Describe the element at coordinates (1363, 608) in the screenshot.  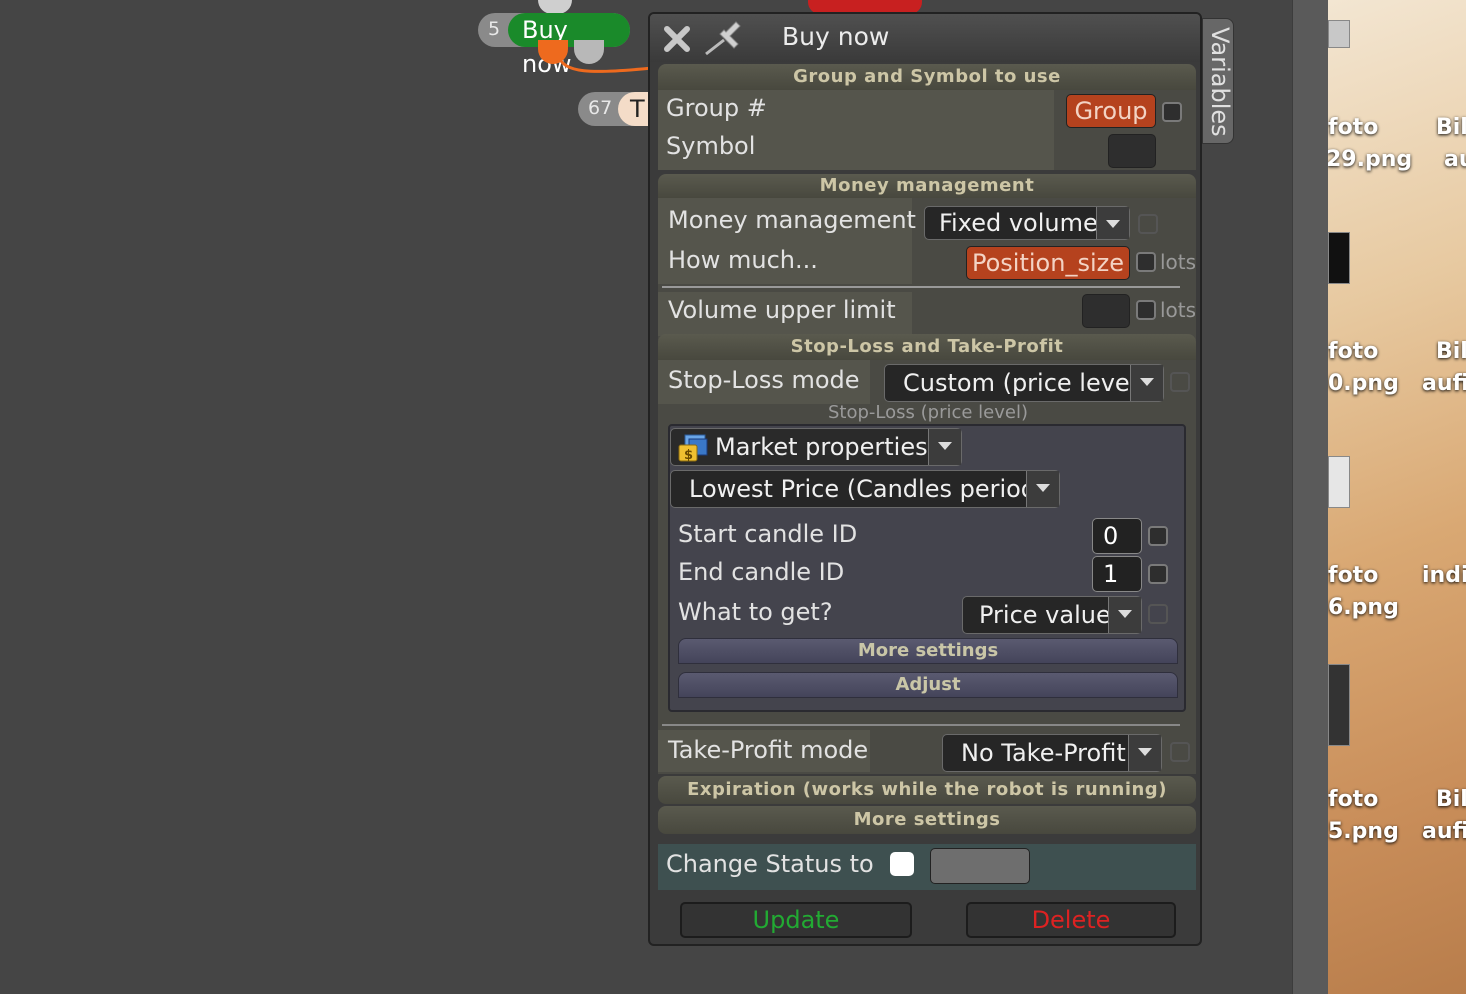
I see `file-name: 6.png` at that location.